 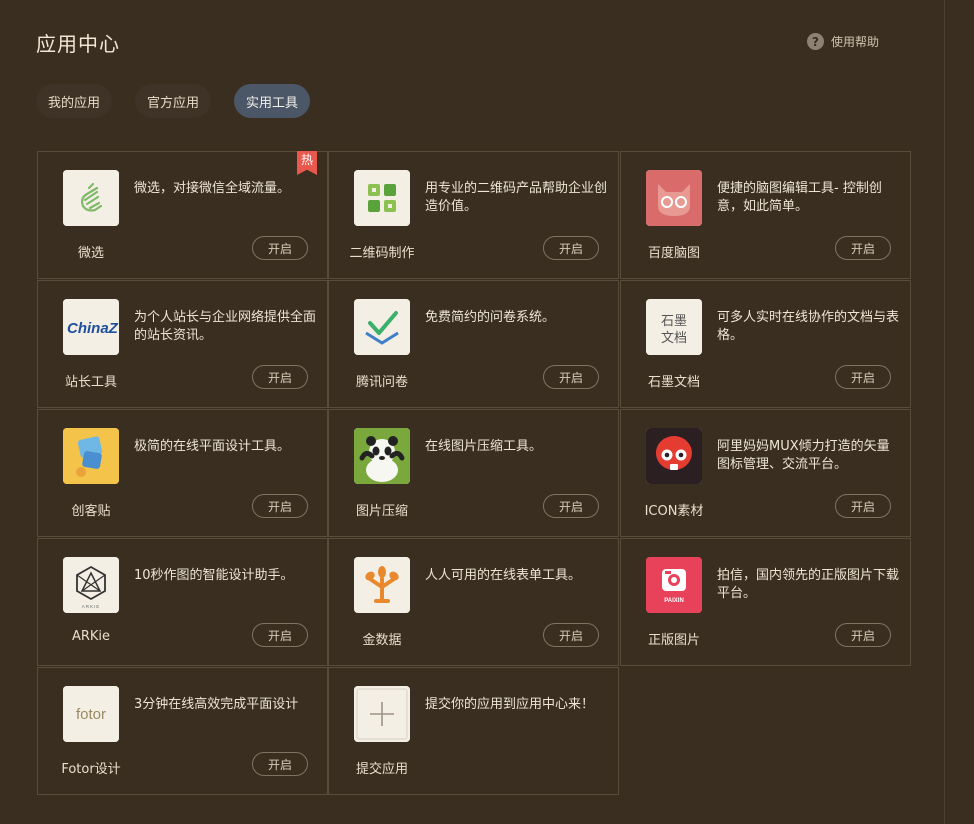 What do you see at coordinates (212, 446) in the screenshot?
I see `app-desc: 极简的在线平面设计工具。` at bounding box center [212, 446].